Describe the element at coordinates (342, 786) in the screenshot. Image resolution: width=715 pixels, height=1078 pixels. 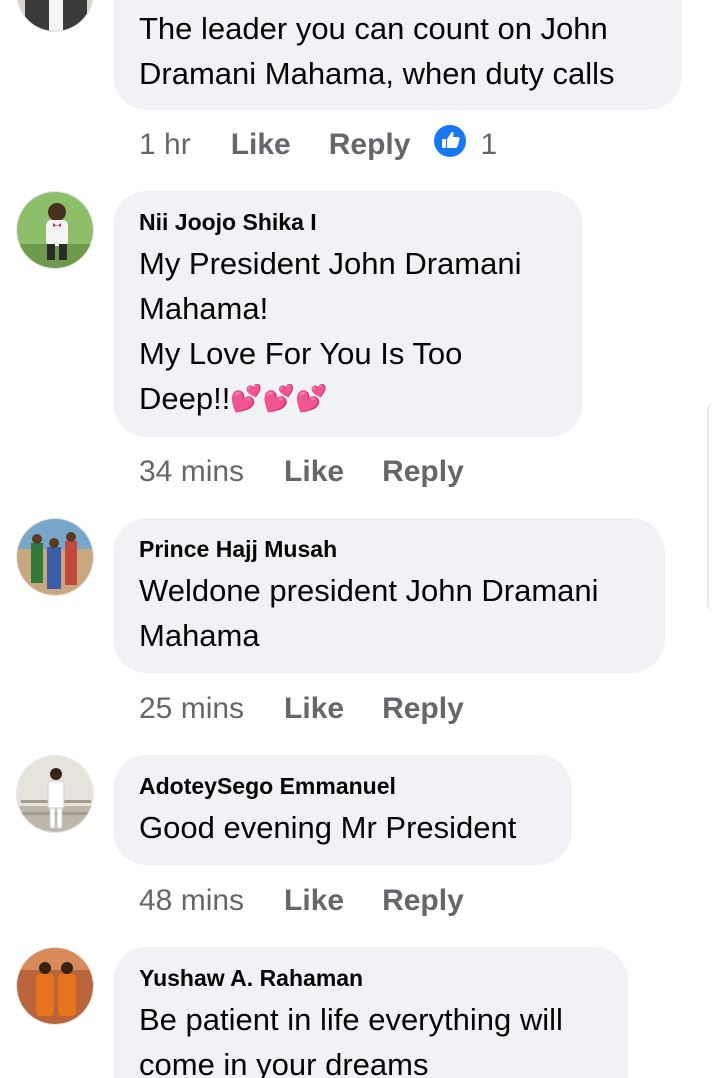
I see `comment-author: AdoteySego Emmanuel` at that location.